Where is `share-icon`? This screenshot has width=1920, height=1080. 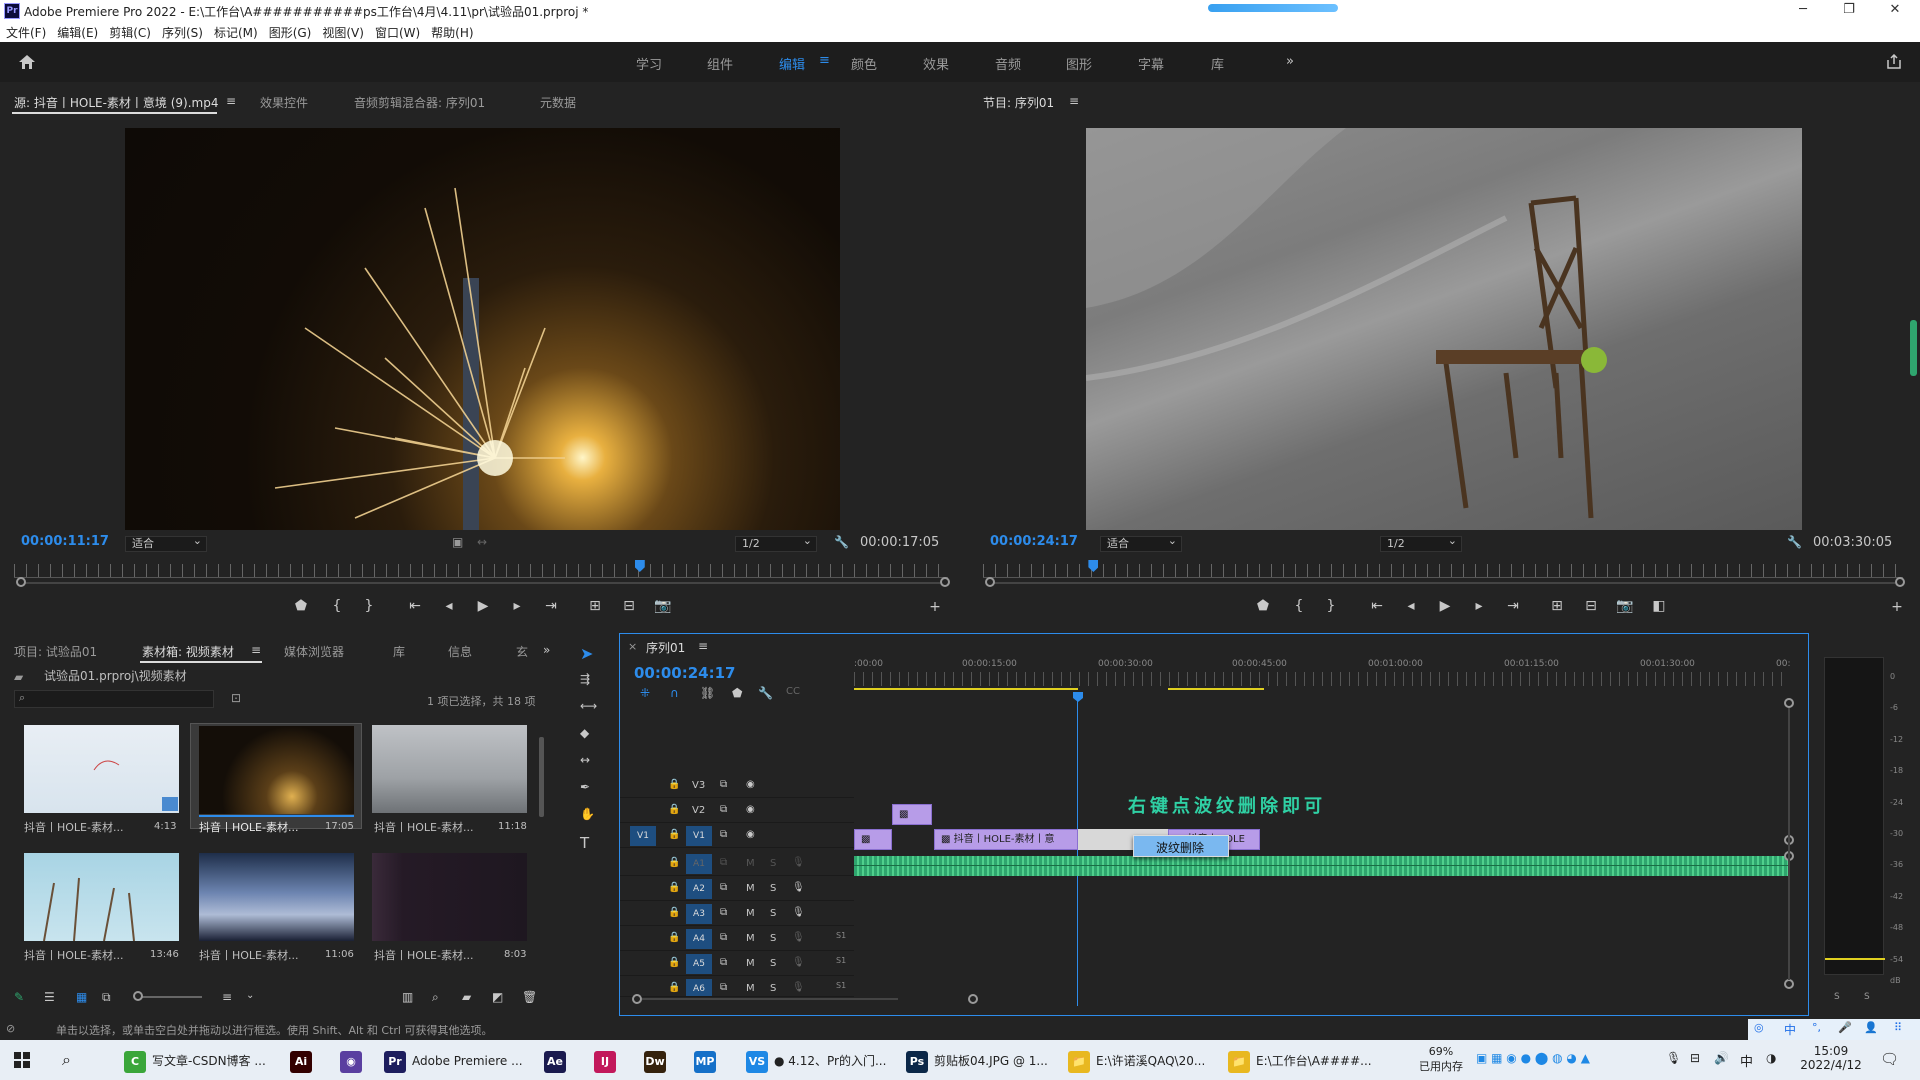 share-icon is located at coordinates (1894, 62).